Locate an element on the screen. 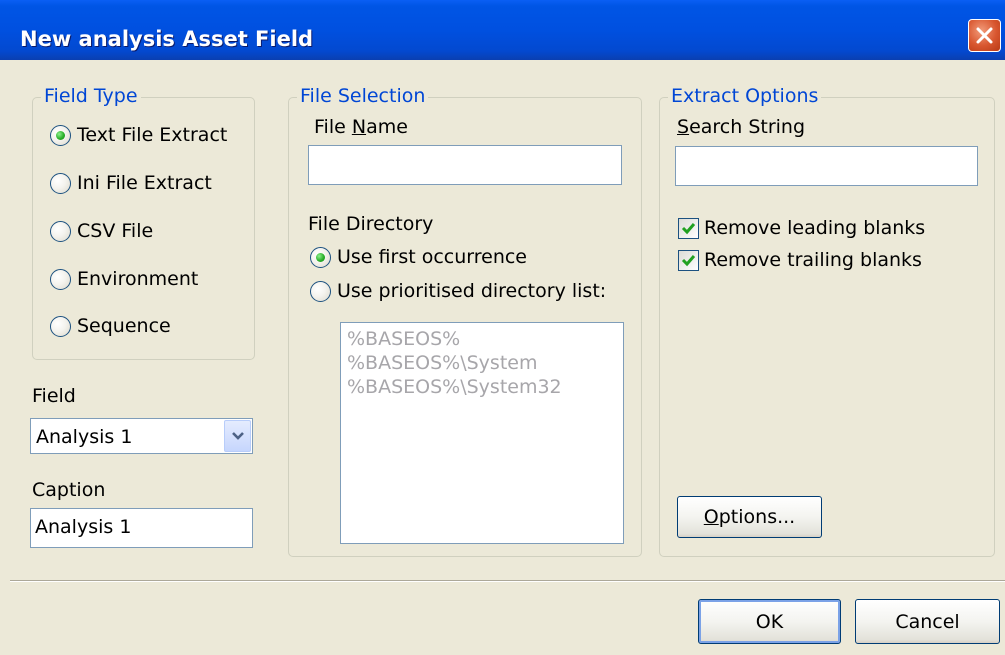  radio-label: Sequence is located at coordinates (124, 326).